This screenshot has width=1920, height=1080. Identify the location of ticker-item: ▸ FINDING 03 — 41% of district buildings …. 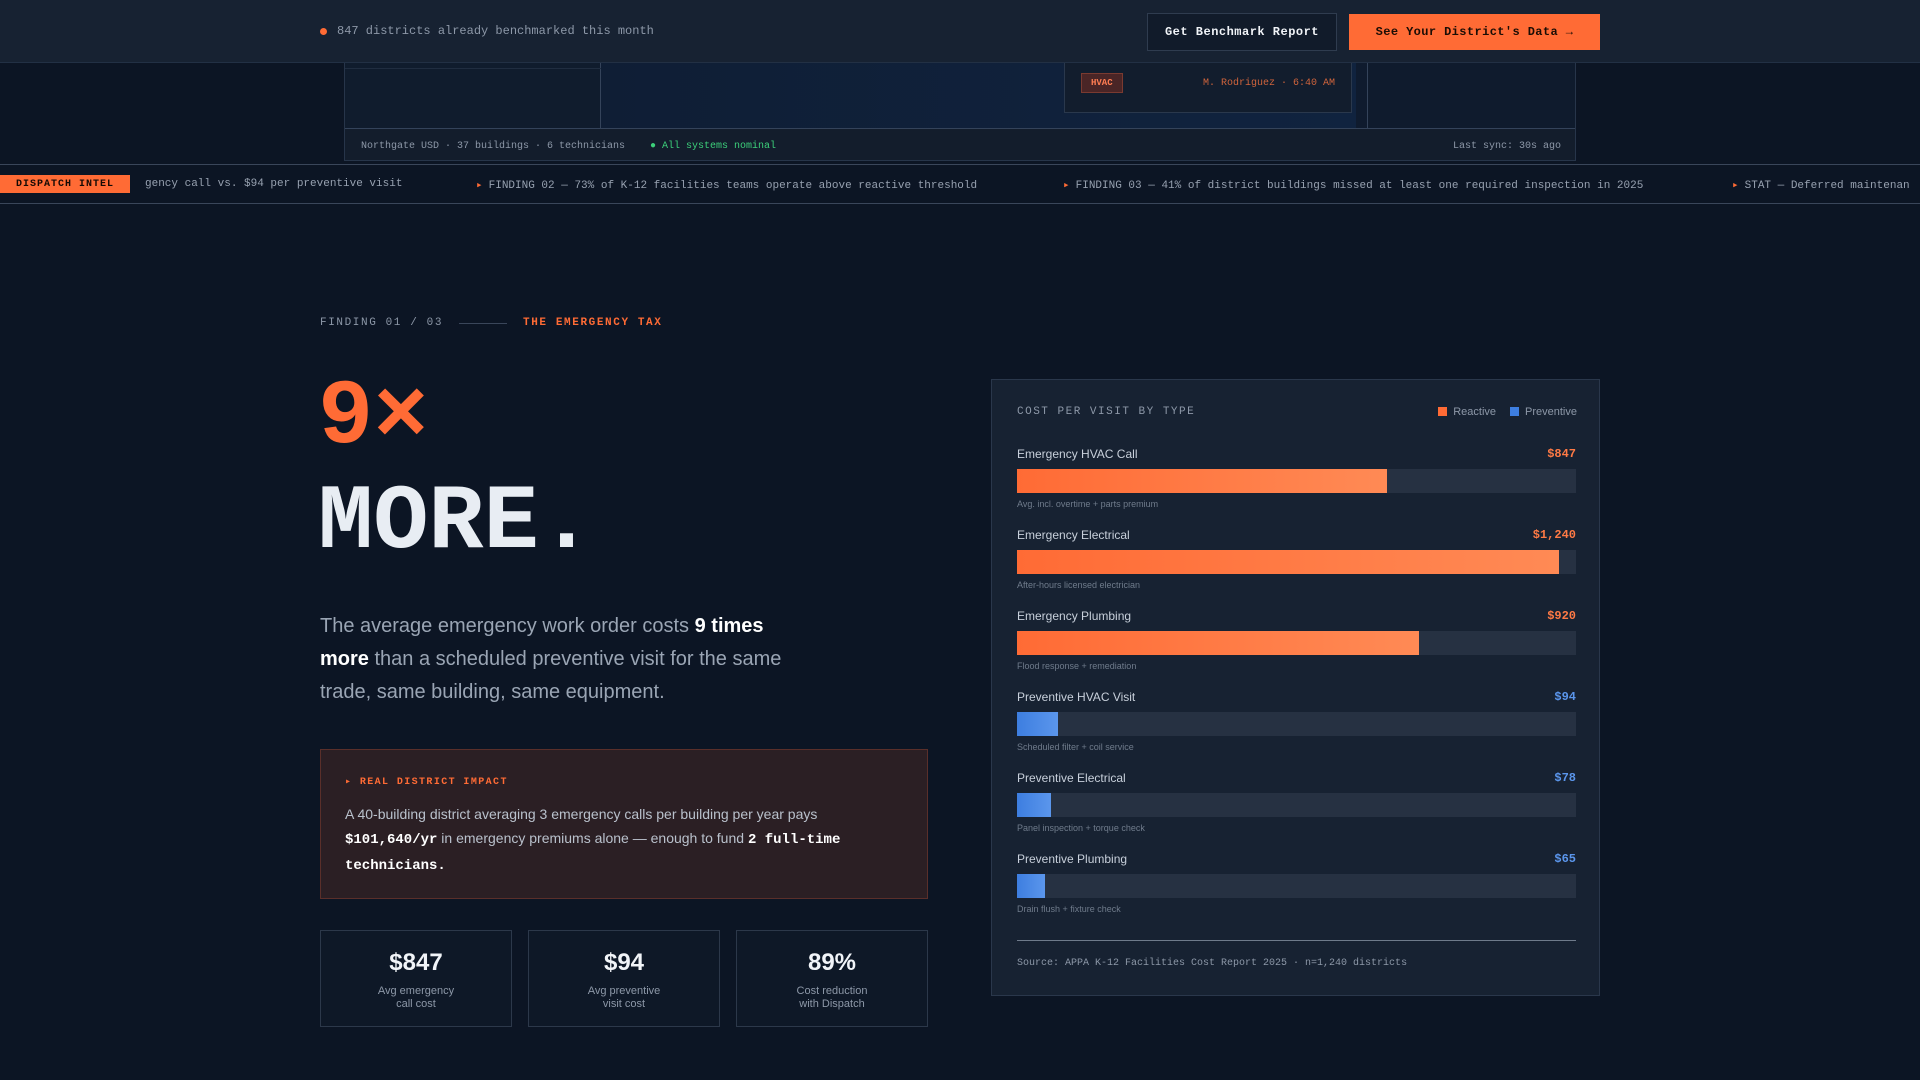
(1353, 186).